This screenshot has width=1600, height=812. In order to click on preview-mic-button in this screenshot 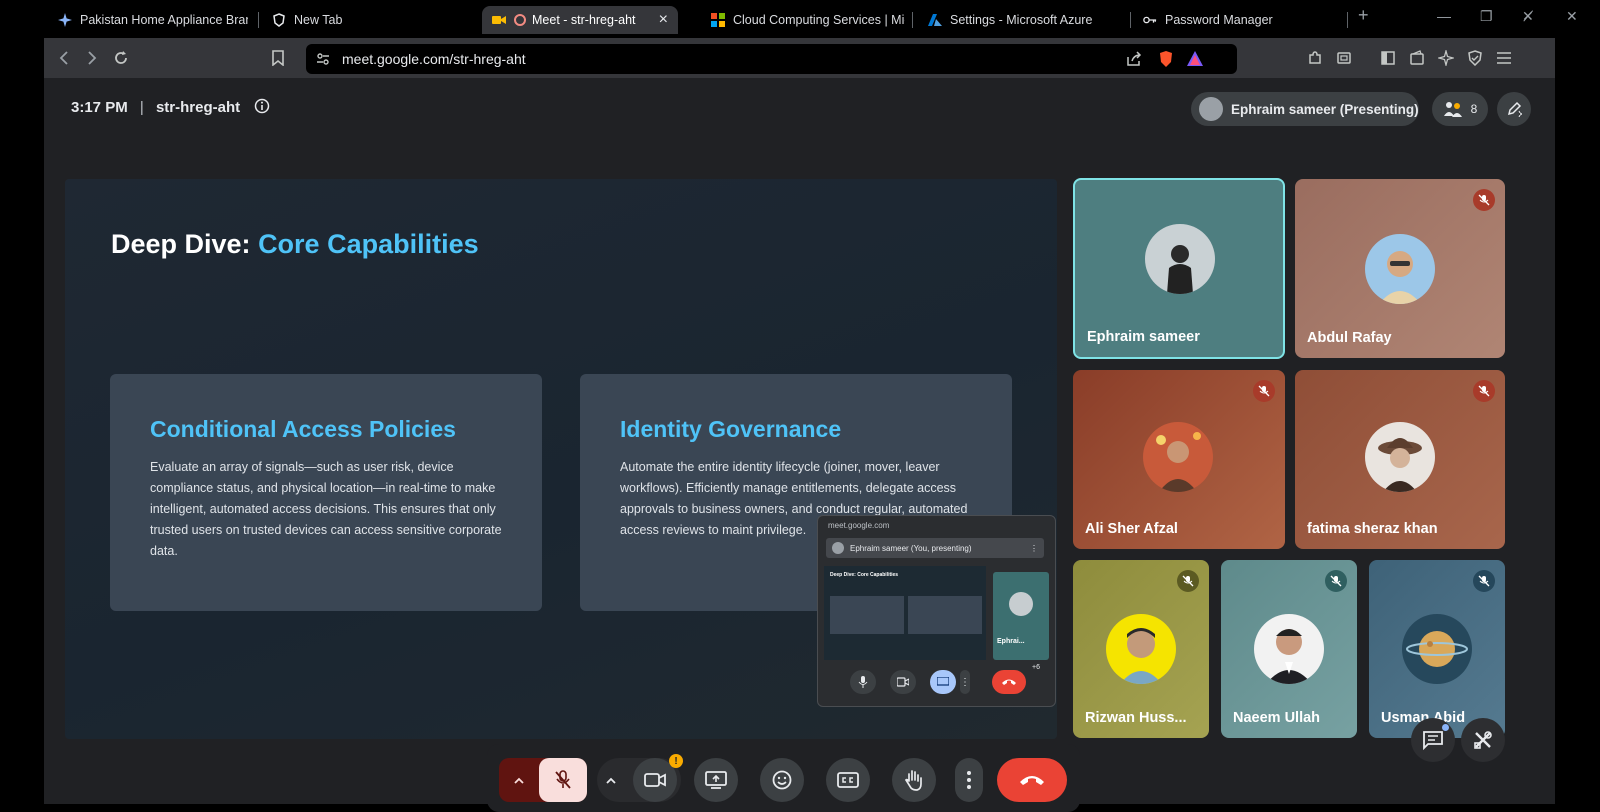, I will do `click(863, 682)`.